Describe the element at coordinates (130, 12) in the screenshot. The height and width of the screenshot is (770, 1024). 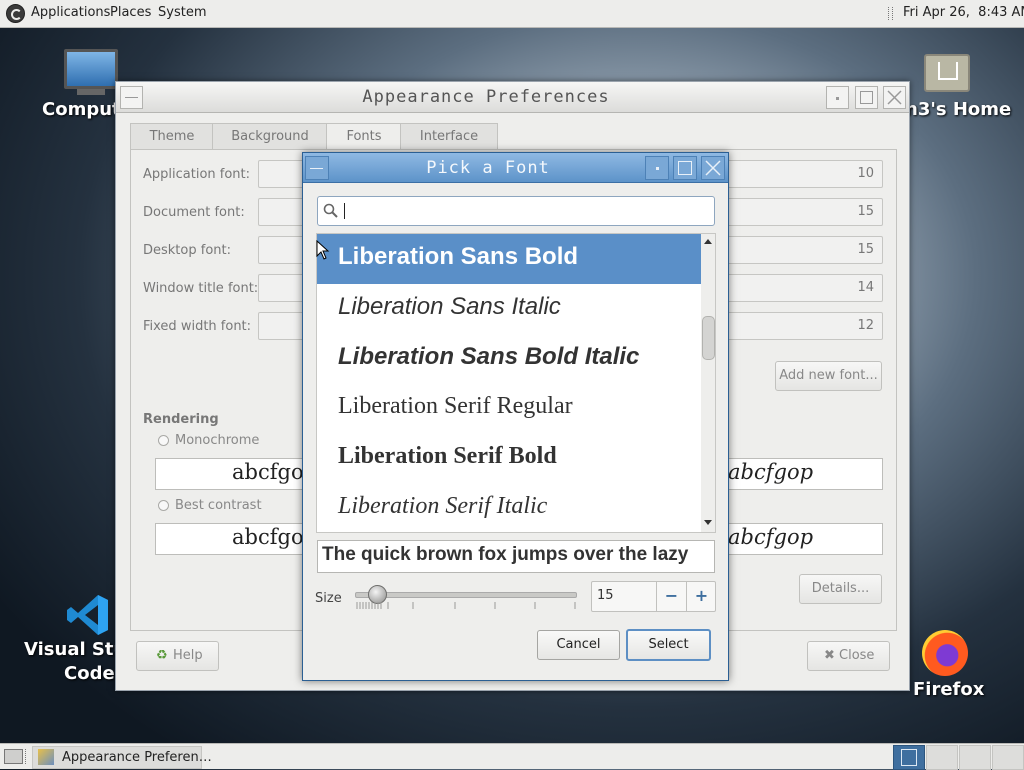
I see `menu-places: Places` at that location.